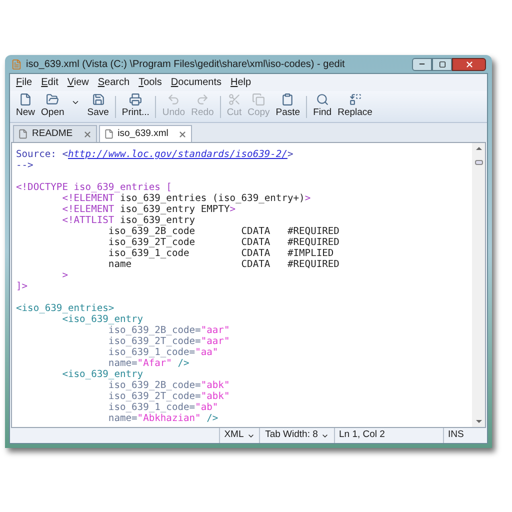 This screenshot has width=512, height=512. Describe the element at coordinates (168, 396) in the screenshot. I see `code-line: iso_639_2T_code="abk"` at that location.